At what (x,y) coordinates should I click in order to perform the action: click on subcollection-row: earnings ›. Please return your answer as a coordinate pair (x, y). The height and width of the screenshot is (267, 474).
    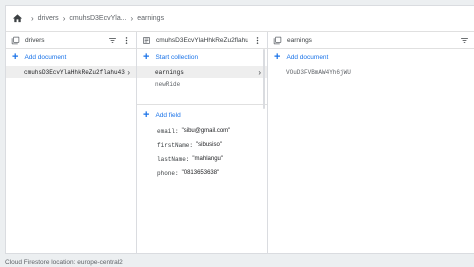
    Looking at the image, I should click on (202, 72).